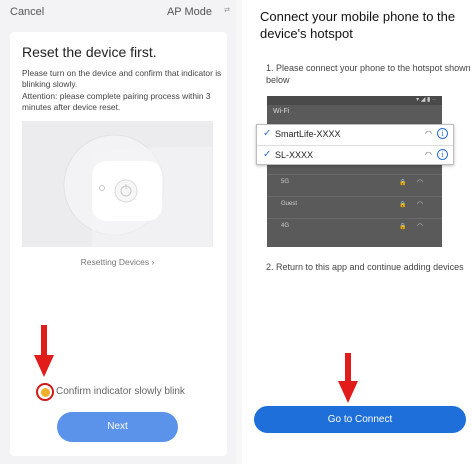 The height and width of the screenshot is (464, 472). What do you see at coordinates (355, 155) in the screenshot?
I see `hotspot-row: ✓ SL-XXXX ◠ i` at bounding box center [355, 155].